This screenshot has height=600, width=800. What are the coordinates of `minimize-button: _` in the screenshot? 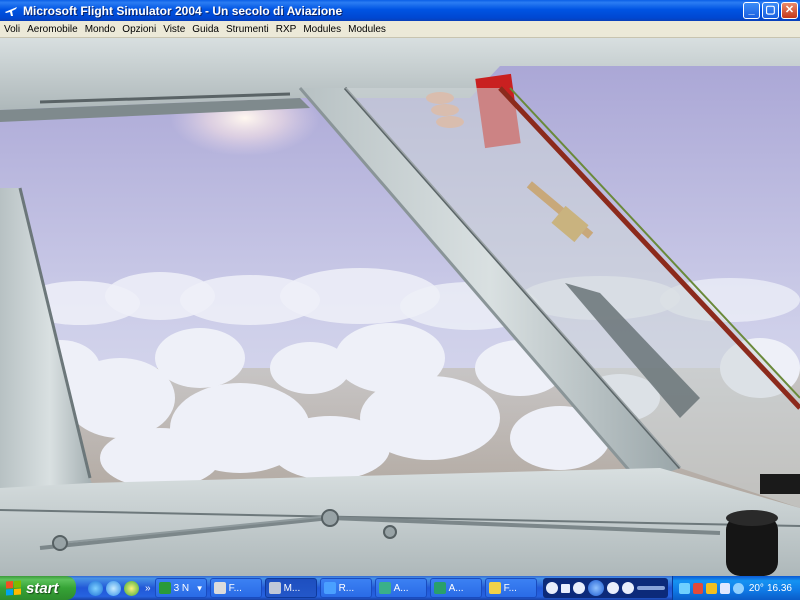 It's located at (751, 10).